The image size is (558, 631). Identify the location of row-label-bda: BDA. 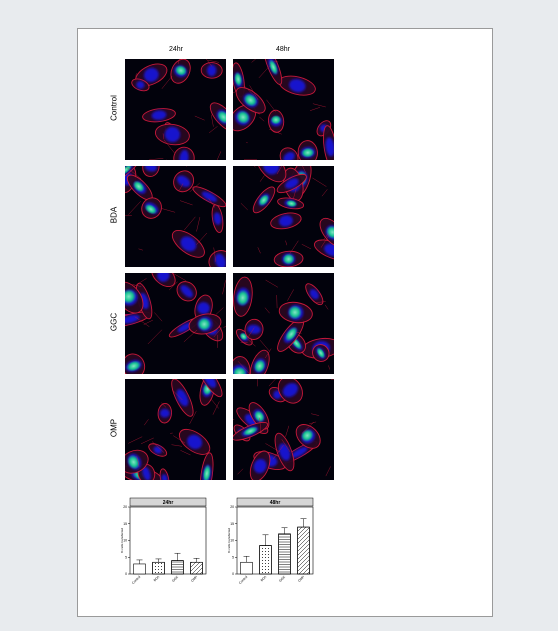
(114, 215).